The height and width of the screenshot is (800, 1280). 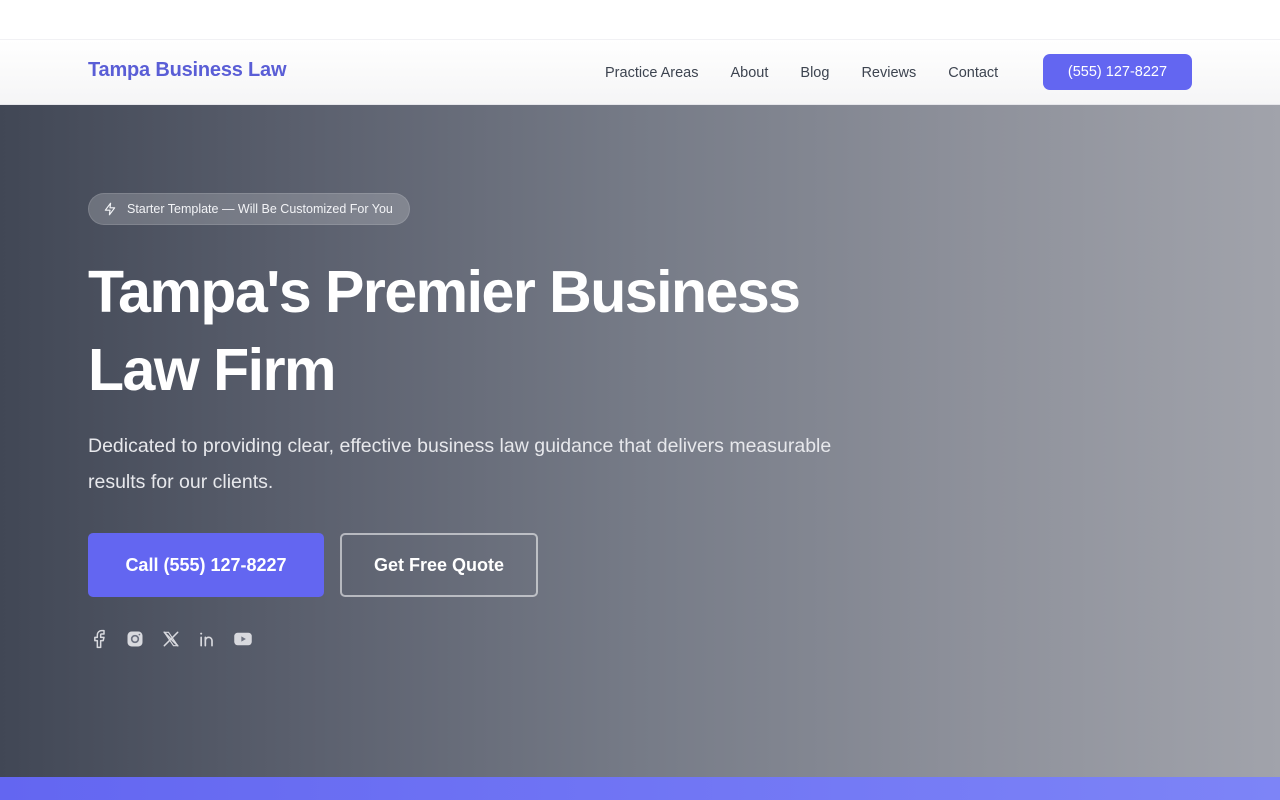 What do you see at coordinates (888, 73) in the screenshot?
I see `nav-link-reviews: Reviews` at bounding box center [888, 73].